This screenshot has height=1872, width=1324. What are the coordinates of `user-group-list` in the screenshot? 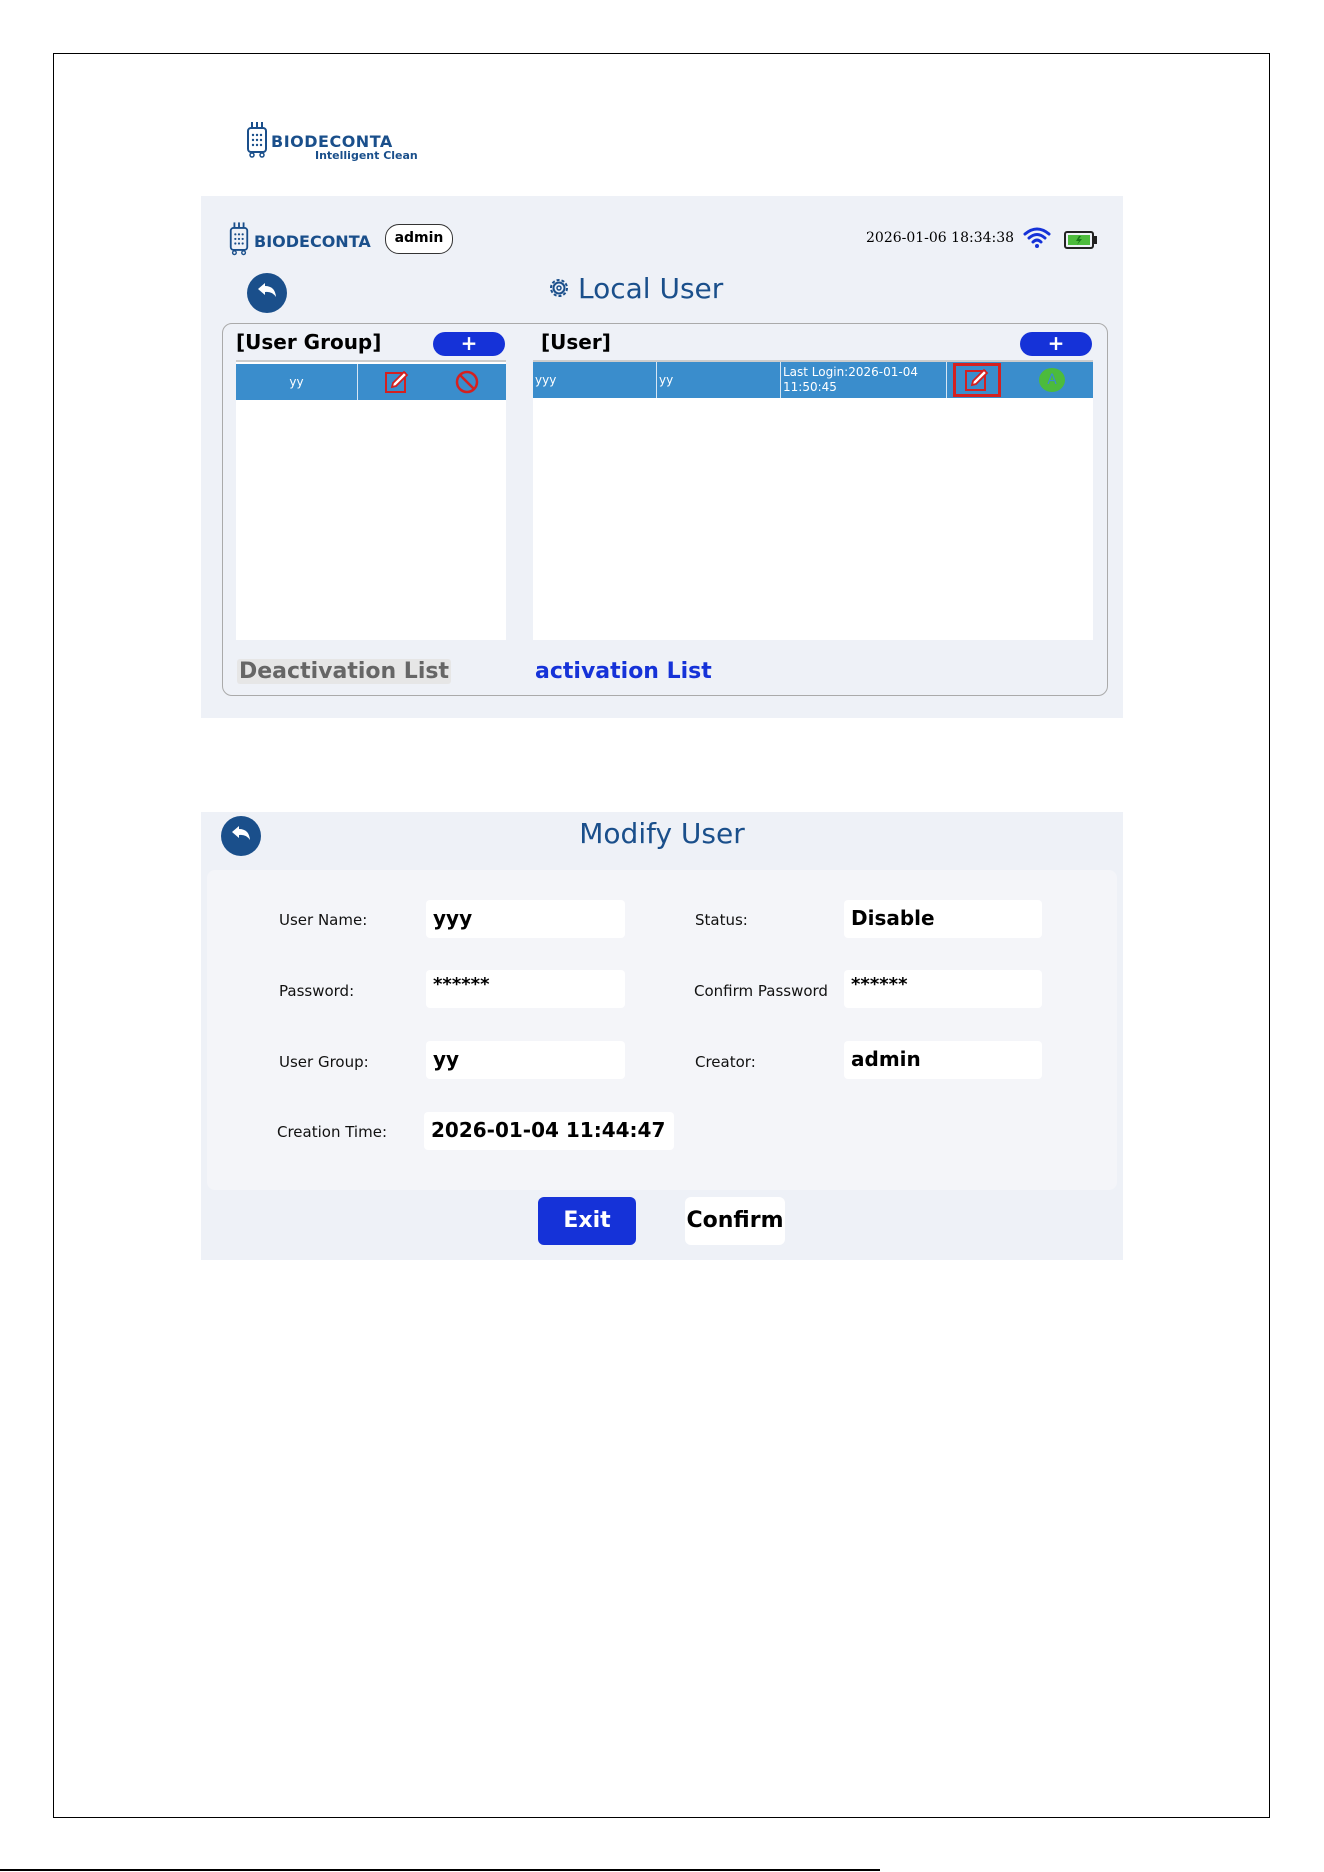 It's located at (371, 501).